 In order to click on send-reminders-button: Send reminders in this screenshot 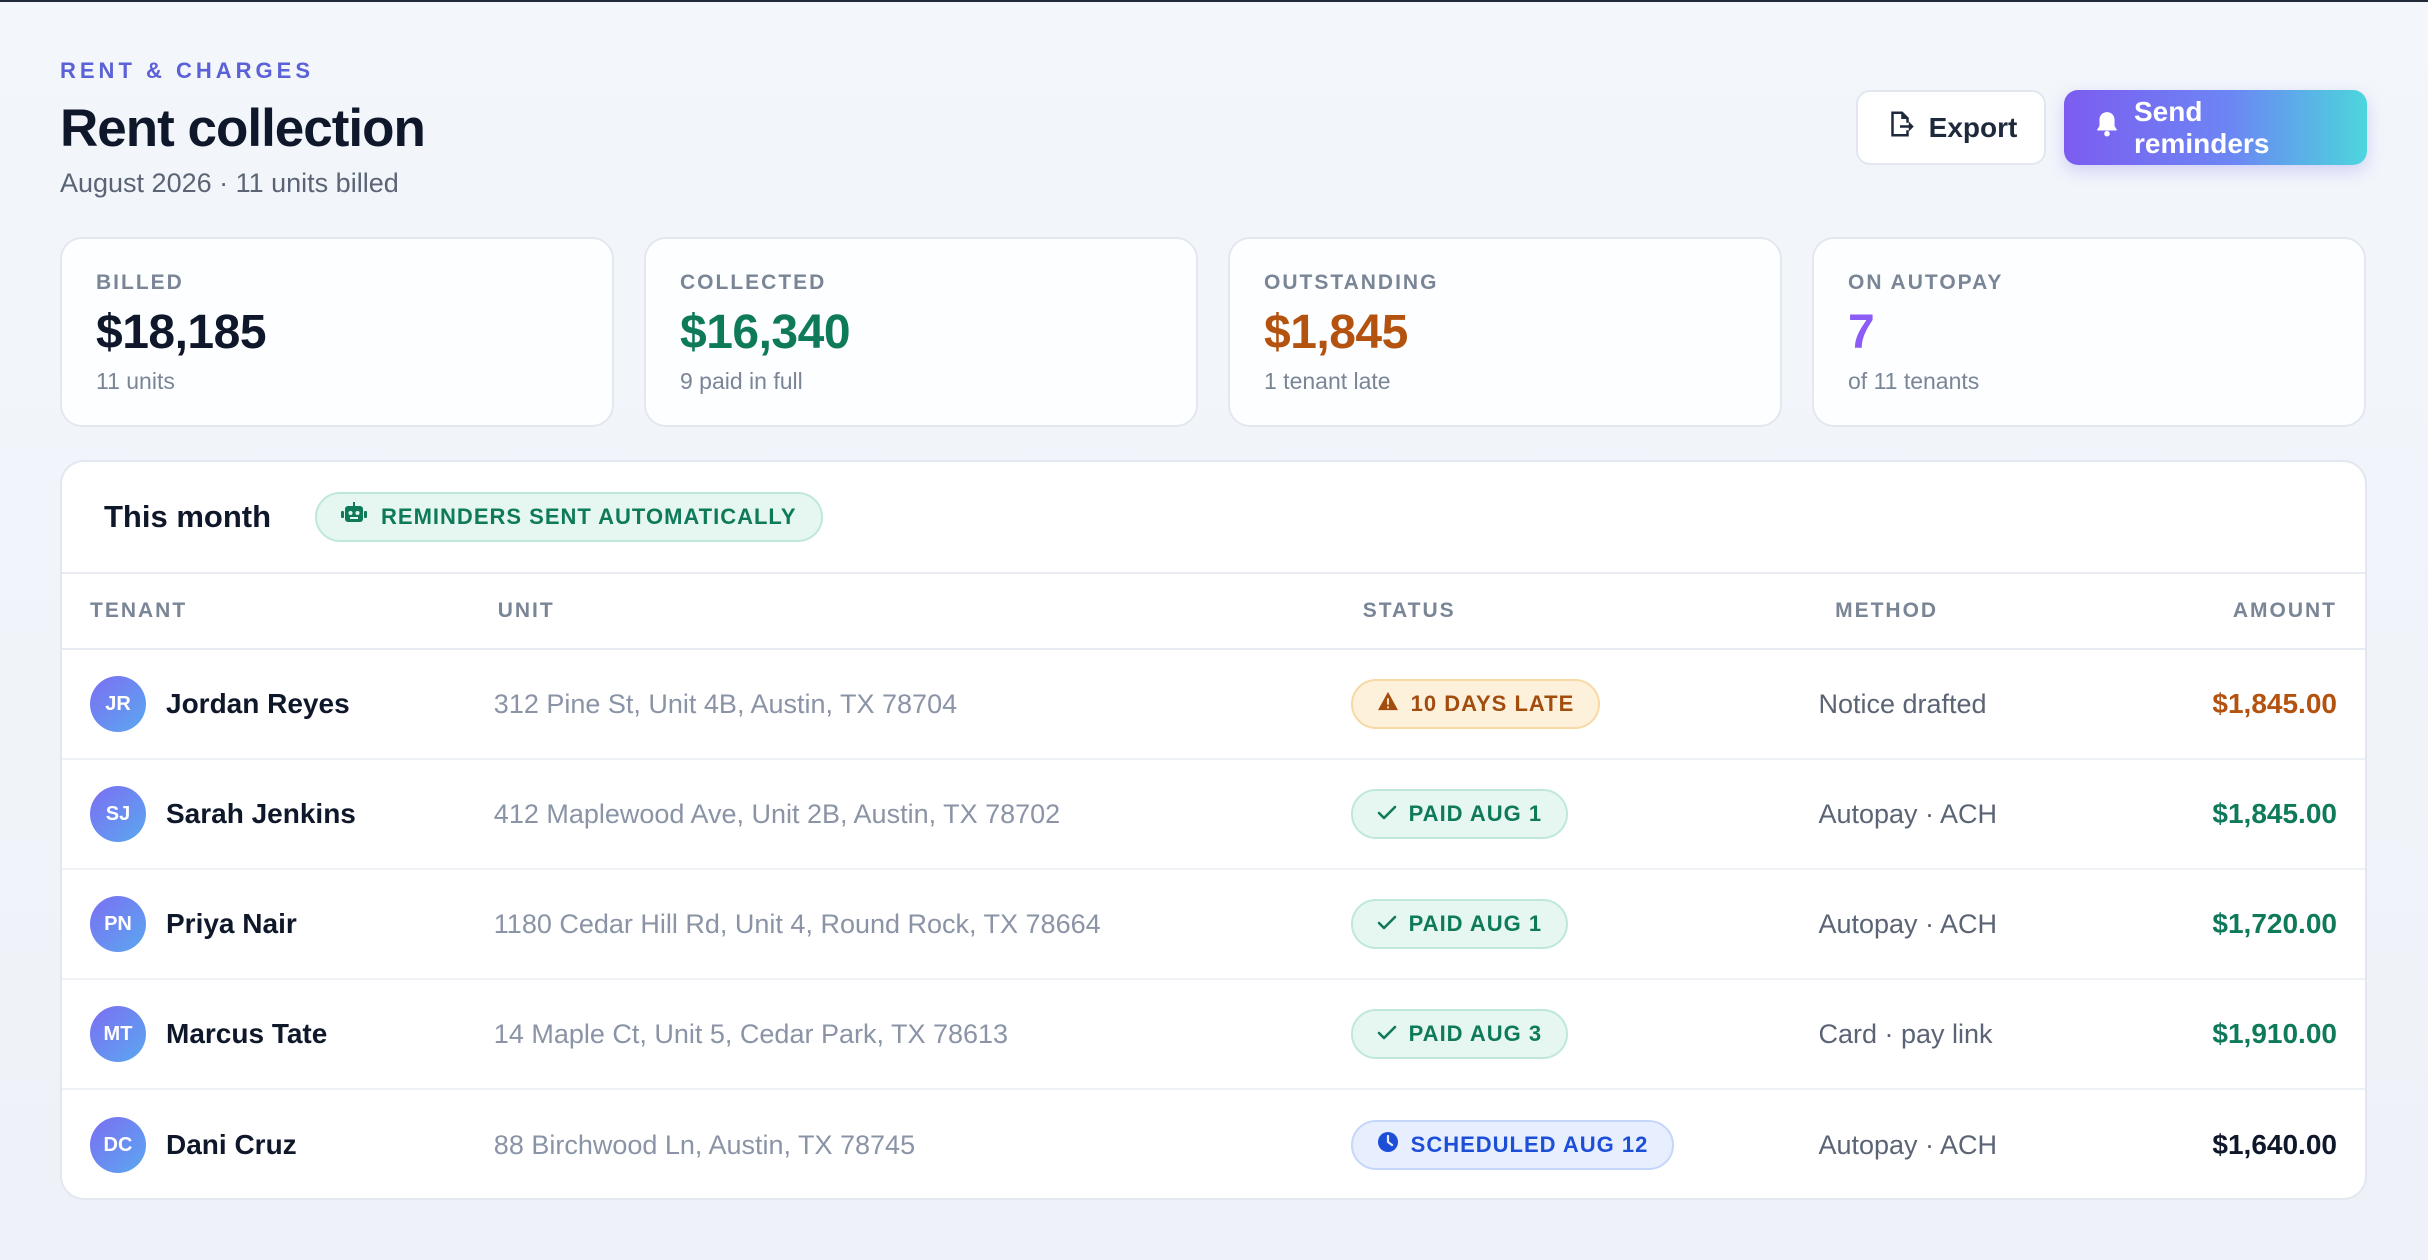, I will do `click(2215, 127)`.